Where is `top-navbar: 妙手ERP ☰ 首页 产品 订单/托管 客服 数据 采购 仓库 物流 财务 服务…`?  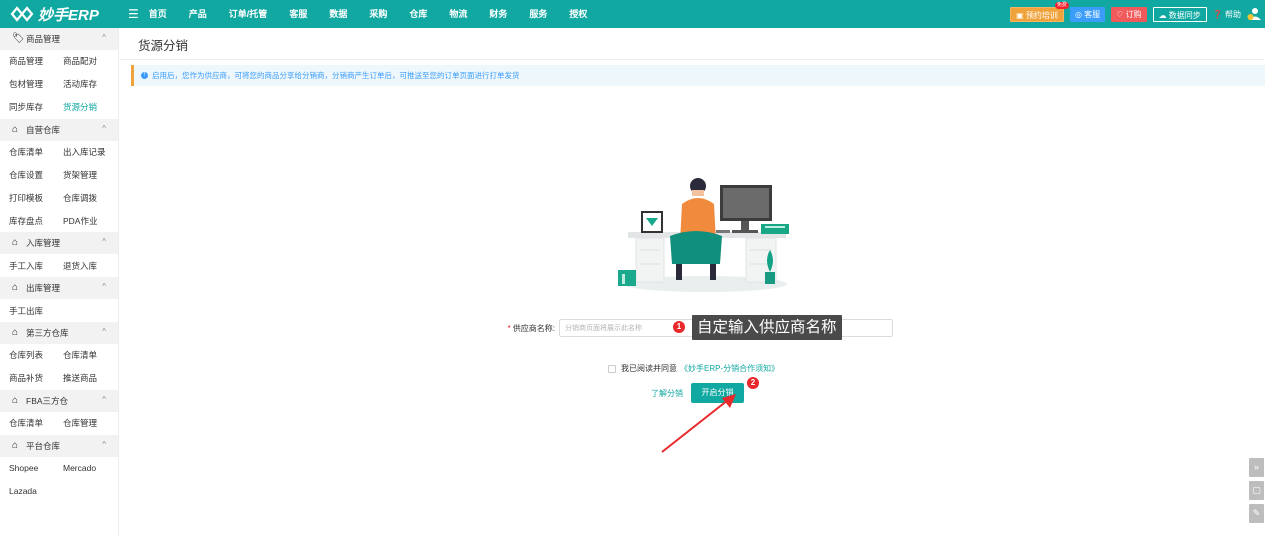
top-navbar: 妙手ERP ☰ 首页 产品 订单/托管 客服 数据 采购 仓库 物流 财务 服务… is located at coordinates (632, 14).